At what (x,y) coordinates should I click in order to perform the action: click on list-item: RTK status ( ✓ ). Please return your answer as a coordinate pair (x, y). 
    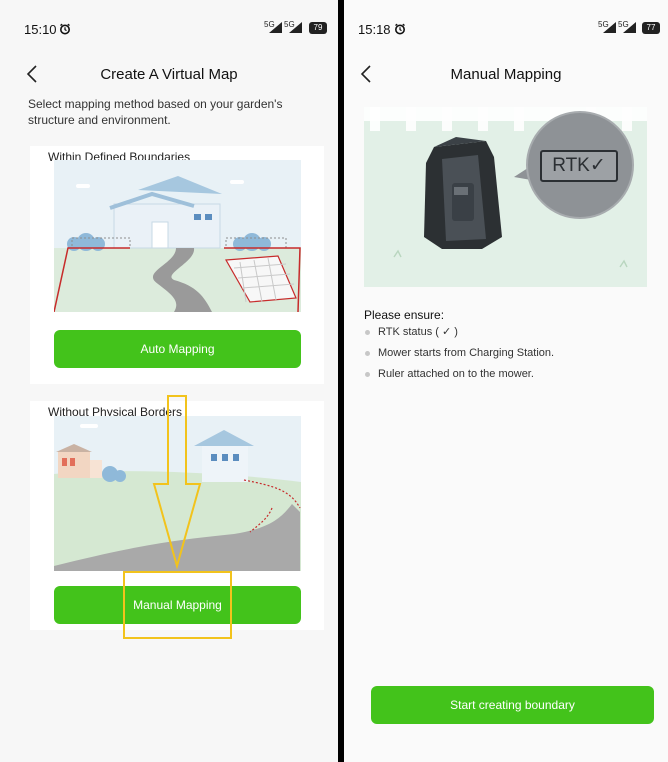
    Looking at the image, I should click on (459, 332).